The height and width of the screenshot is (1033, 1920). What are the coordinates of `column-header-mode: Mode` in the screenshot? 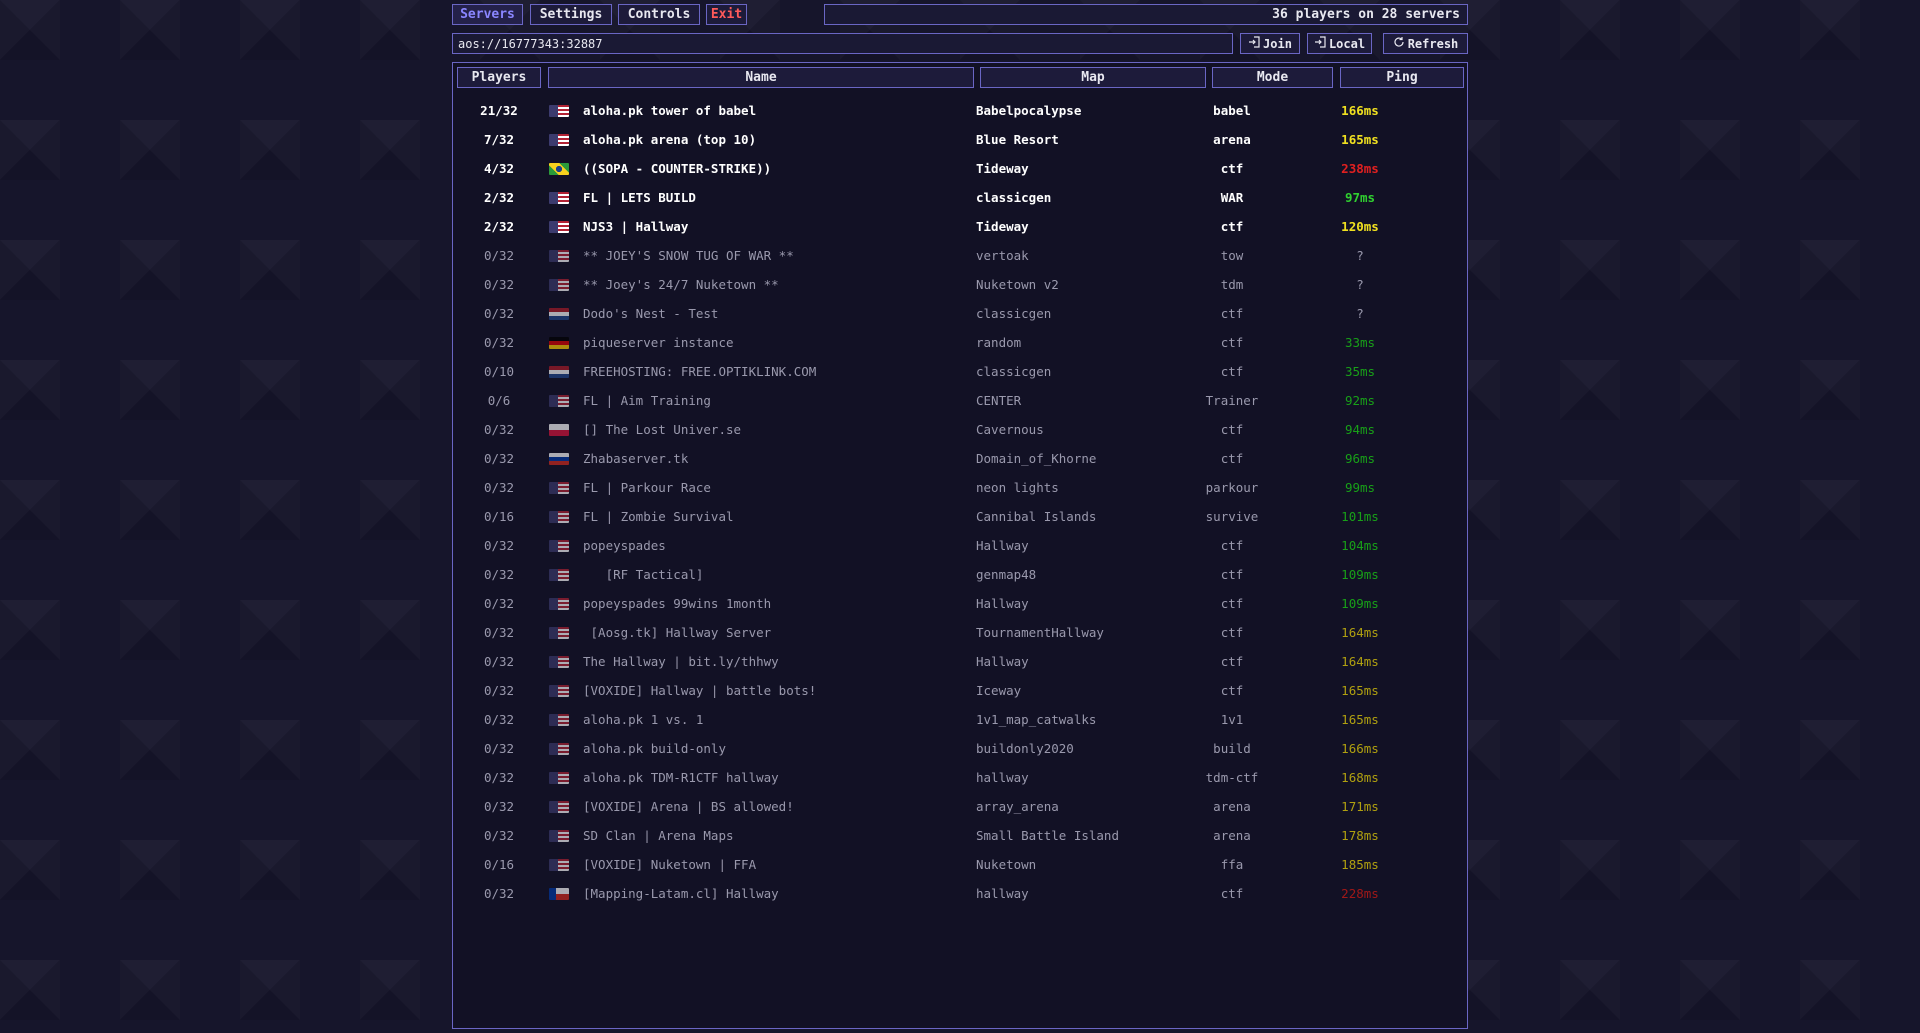 It's located at (1272, 77).